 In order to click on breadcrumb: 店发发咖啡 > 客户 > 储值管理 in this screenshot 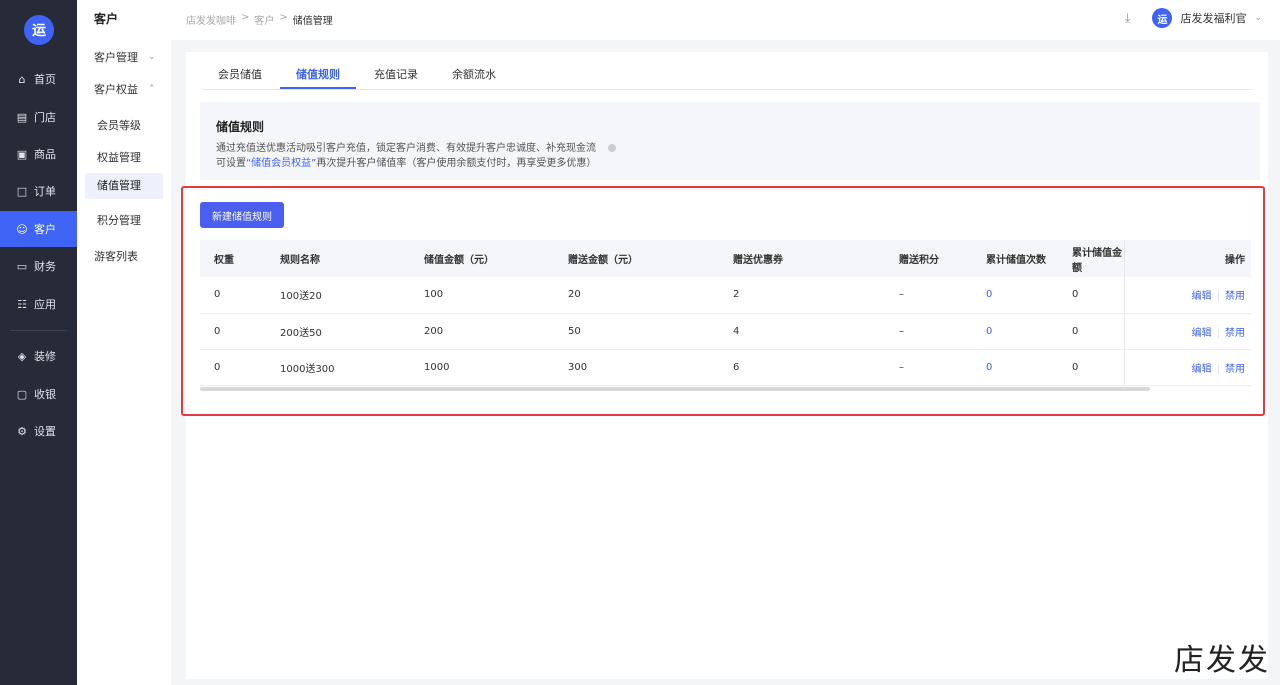, I will do `click(259, 19)`.